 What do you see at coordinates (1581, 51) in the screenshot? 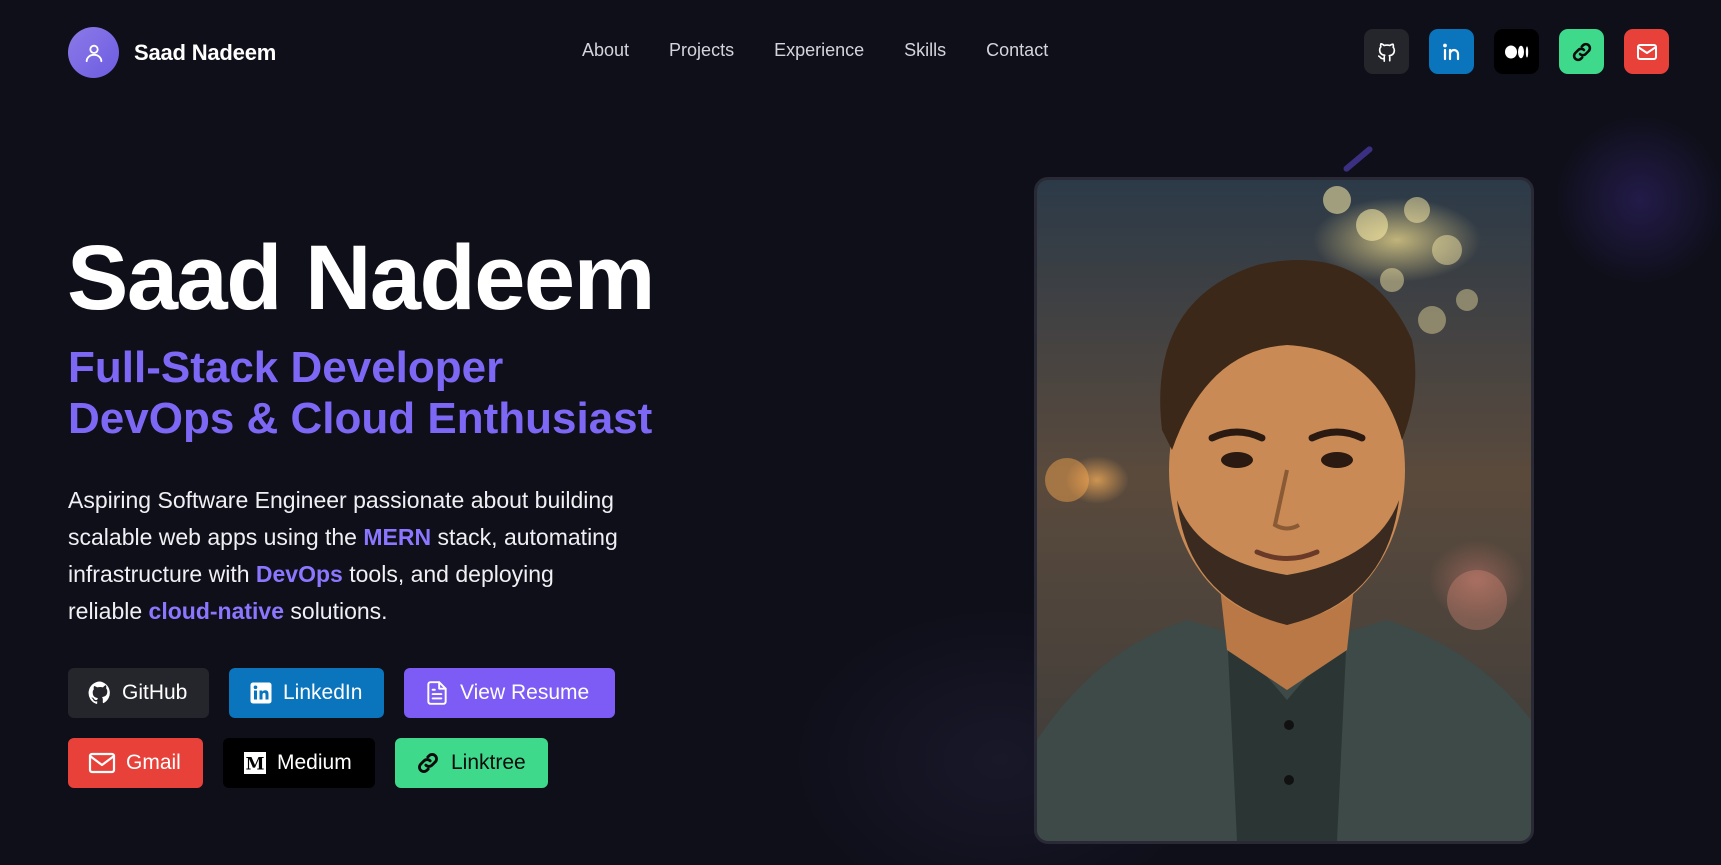
I see `linktree-icon` at bounding box center [1581, 51].